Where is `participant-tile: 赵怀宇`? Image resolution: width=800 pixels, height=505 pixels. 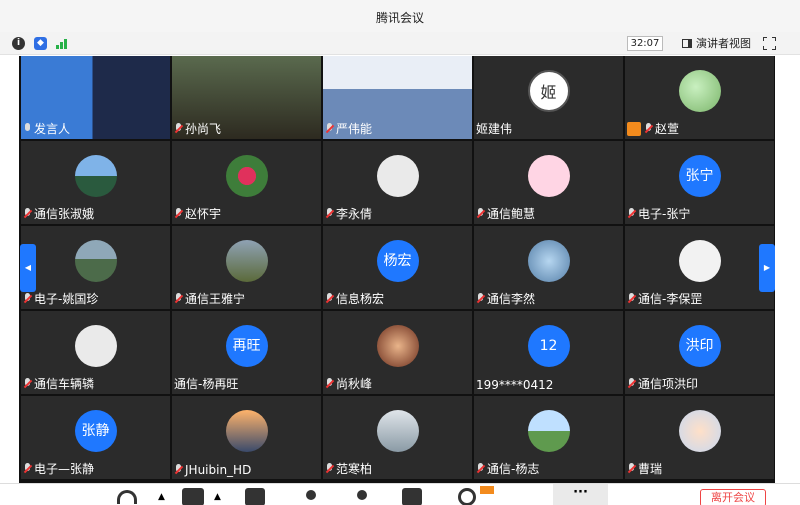
participant-tile: 赵怀宇 is located at coordinates (246, 182).